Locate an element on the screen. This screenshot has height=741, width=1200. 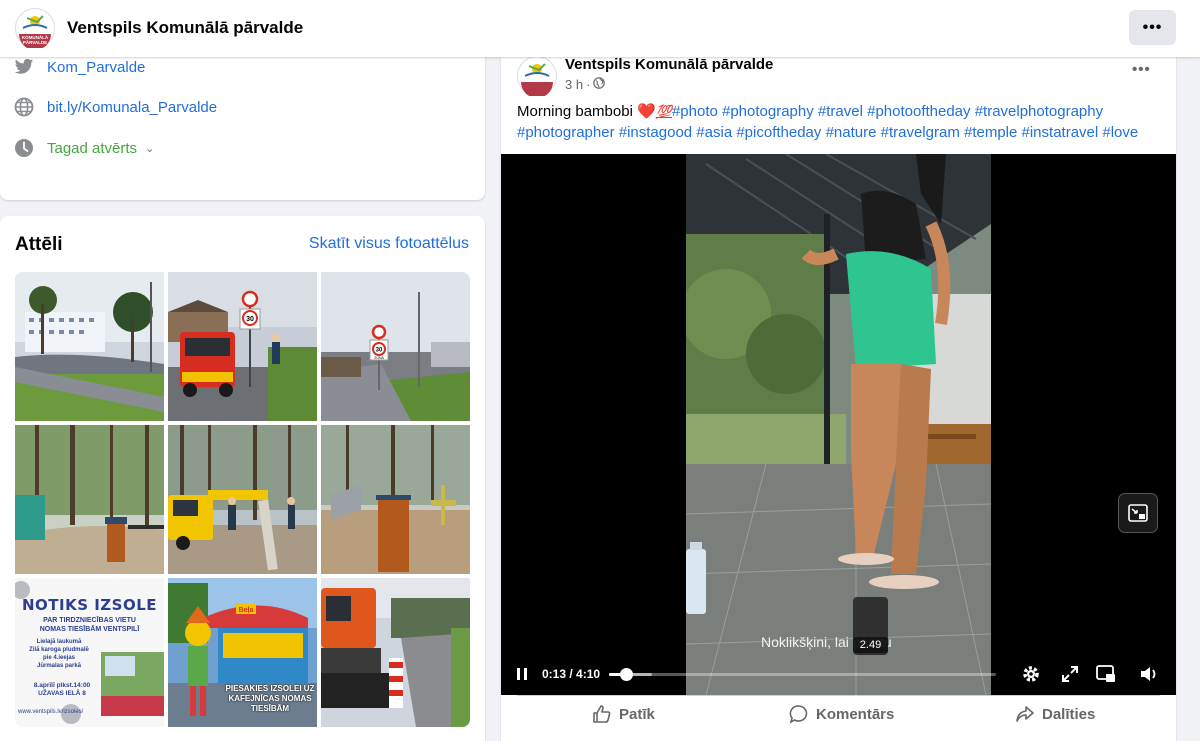
photo-tile-truck-sign: 30 is located at coordinates (242, 346).